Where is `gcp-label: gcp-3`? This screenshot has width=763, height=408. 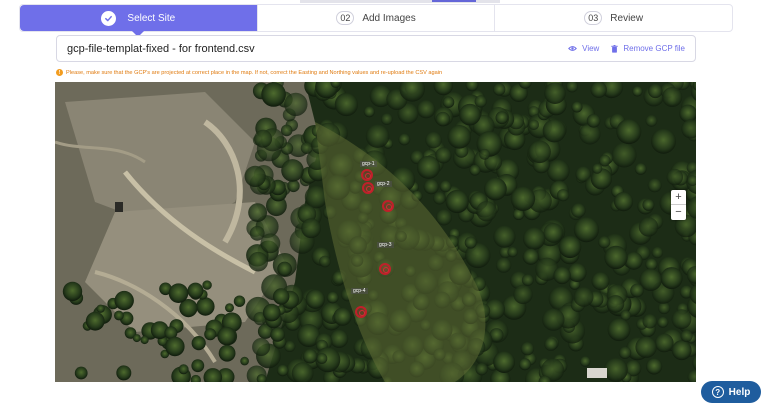 gcp-label: gcp-3 is located at coordinates (385, 245).